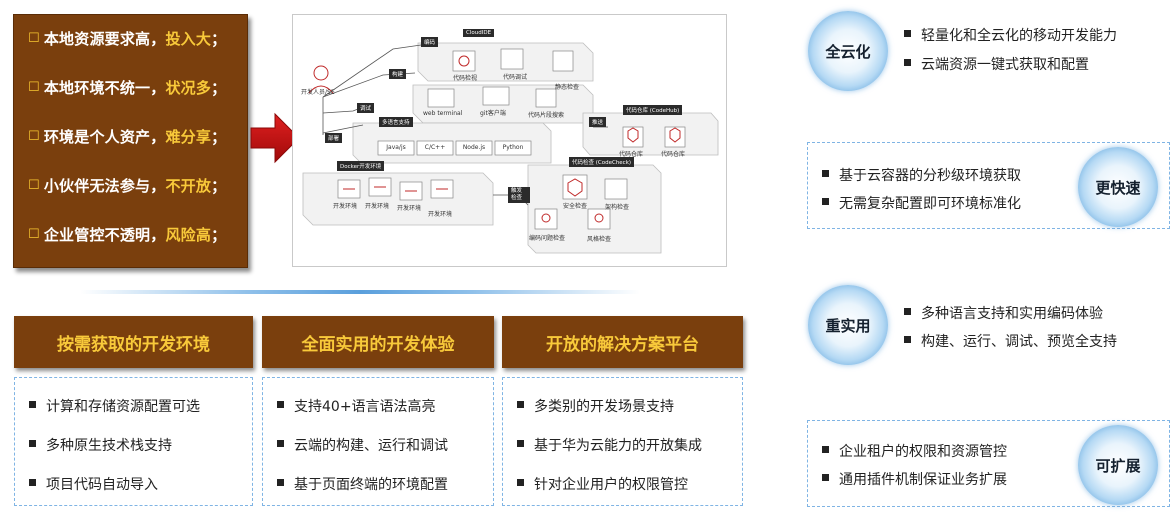  Describe the element at coordinates (988, 325) in the screenshot. I see `feature-panel: 重实用 多种语言支持和实用编码体验 构建、运行、调试、预览全支持` at that location.